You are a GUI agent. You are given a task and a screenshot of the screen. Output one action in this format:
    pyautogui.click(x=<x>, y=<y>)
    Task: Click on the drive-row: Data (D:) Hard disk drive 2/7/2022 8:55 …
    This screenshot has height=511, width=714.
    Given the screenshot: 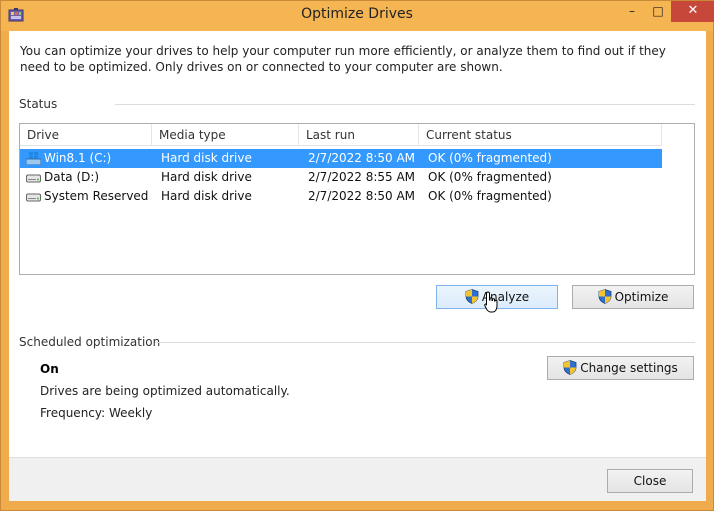 What is the action you would take?
    pyautogui.click(x=341, y=177)
    